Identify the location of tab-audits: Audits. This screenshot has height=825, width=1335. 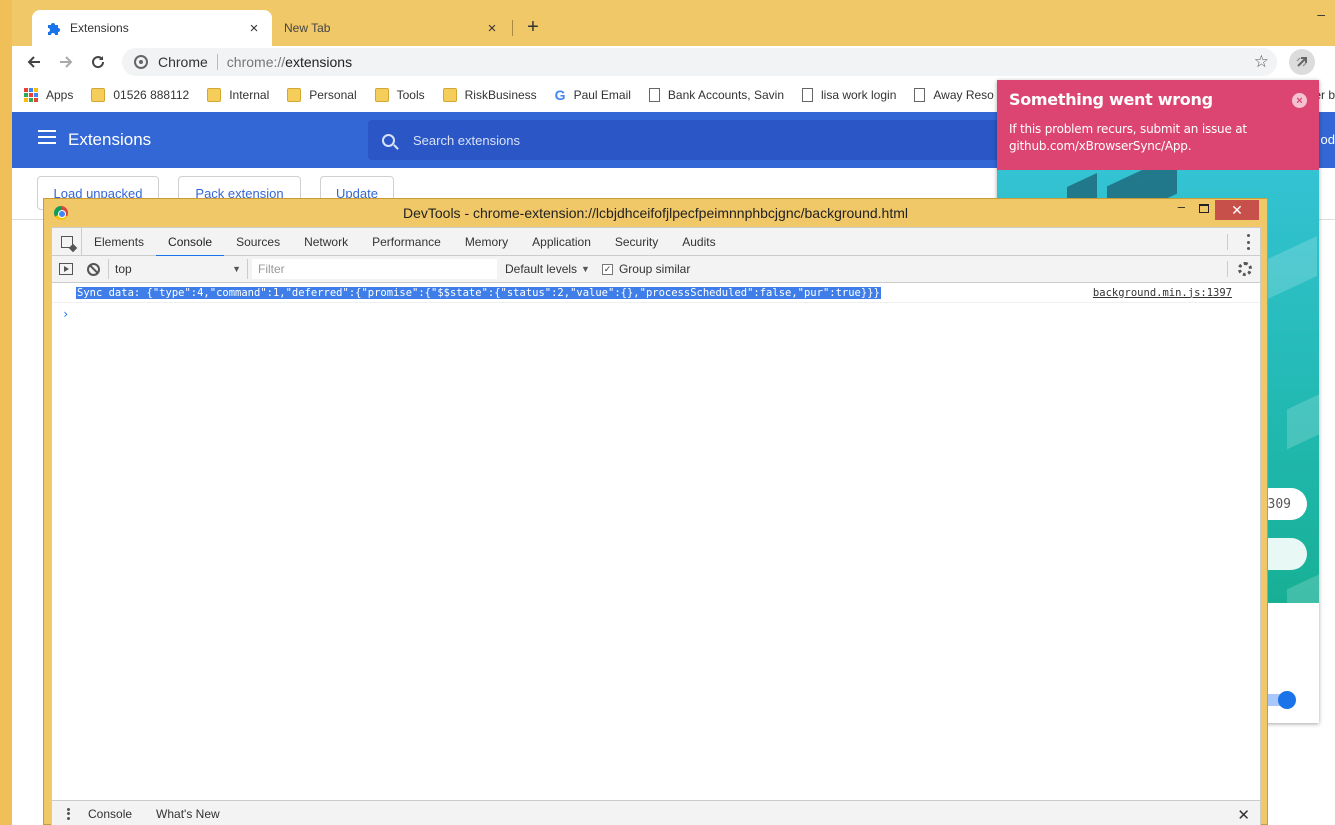
(698, 242).